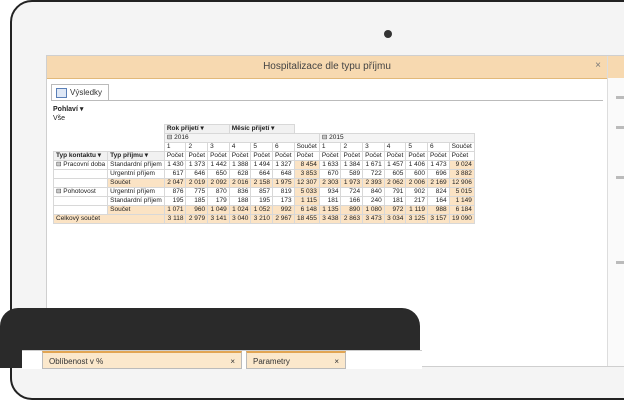 Image resolution: width=624 pixels, height=400 pixels. I want to click on side-panel, so click(615, 211).